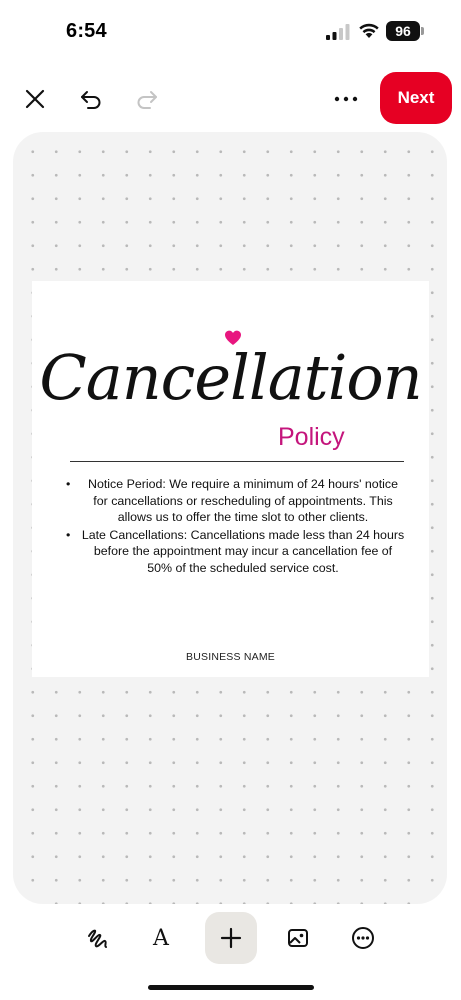 This screenshot has width=461, height=1000. Describe the element at coordinates (230, 657) in the screenshot. I see `business-name: BUSINESS NAME` at that location.